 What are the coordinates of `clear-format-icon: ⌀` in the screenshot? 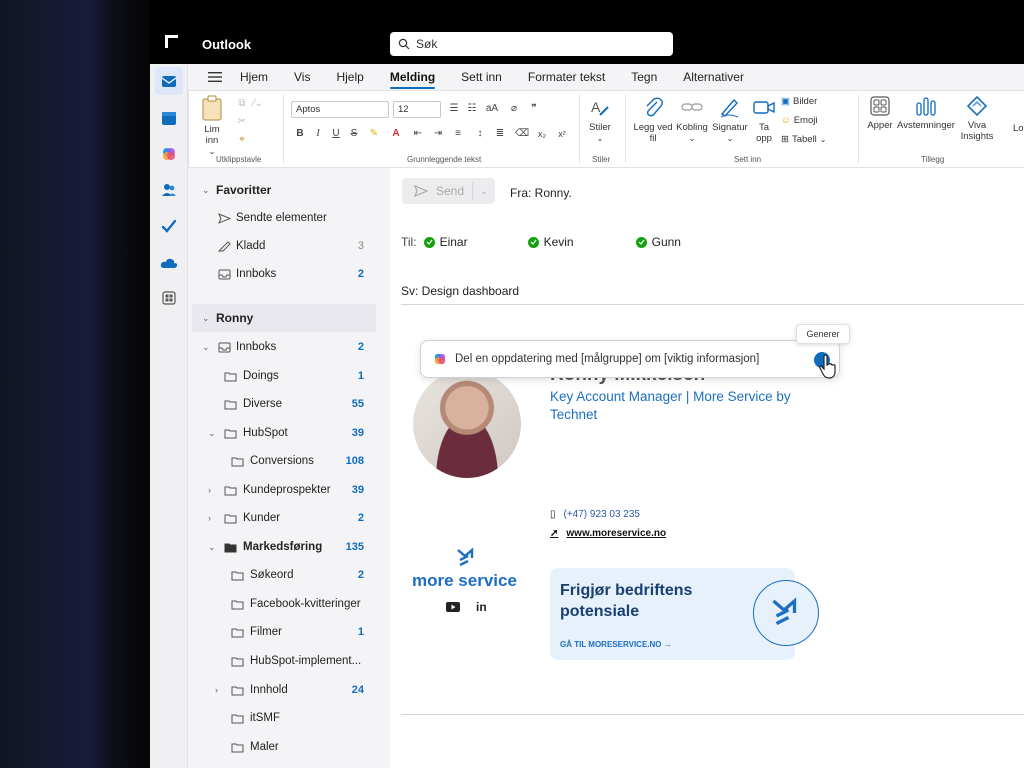 It's located at (514, 109).